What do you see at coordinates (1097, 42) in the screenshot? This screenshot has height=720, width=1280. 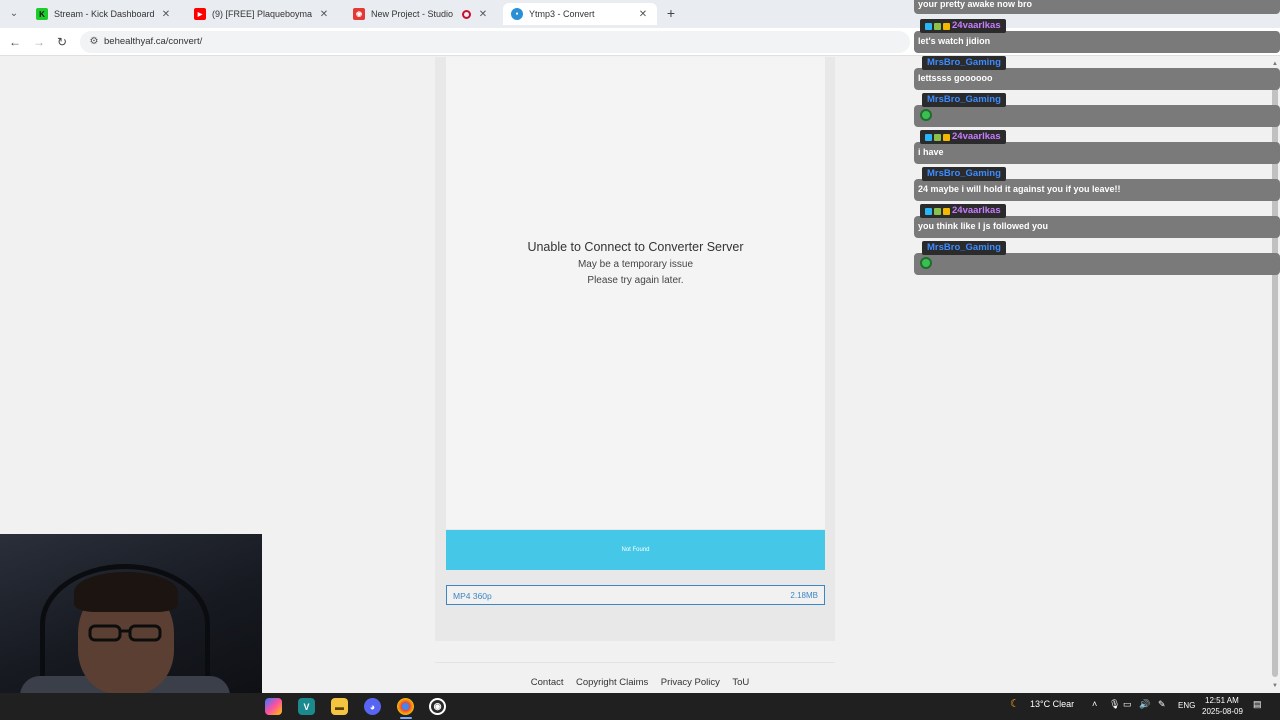 I see `chat-message-body: let's watch jidion` at bounding box center [1097, 42].